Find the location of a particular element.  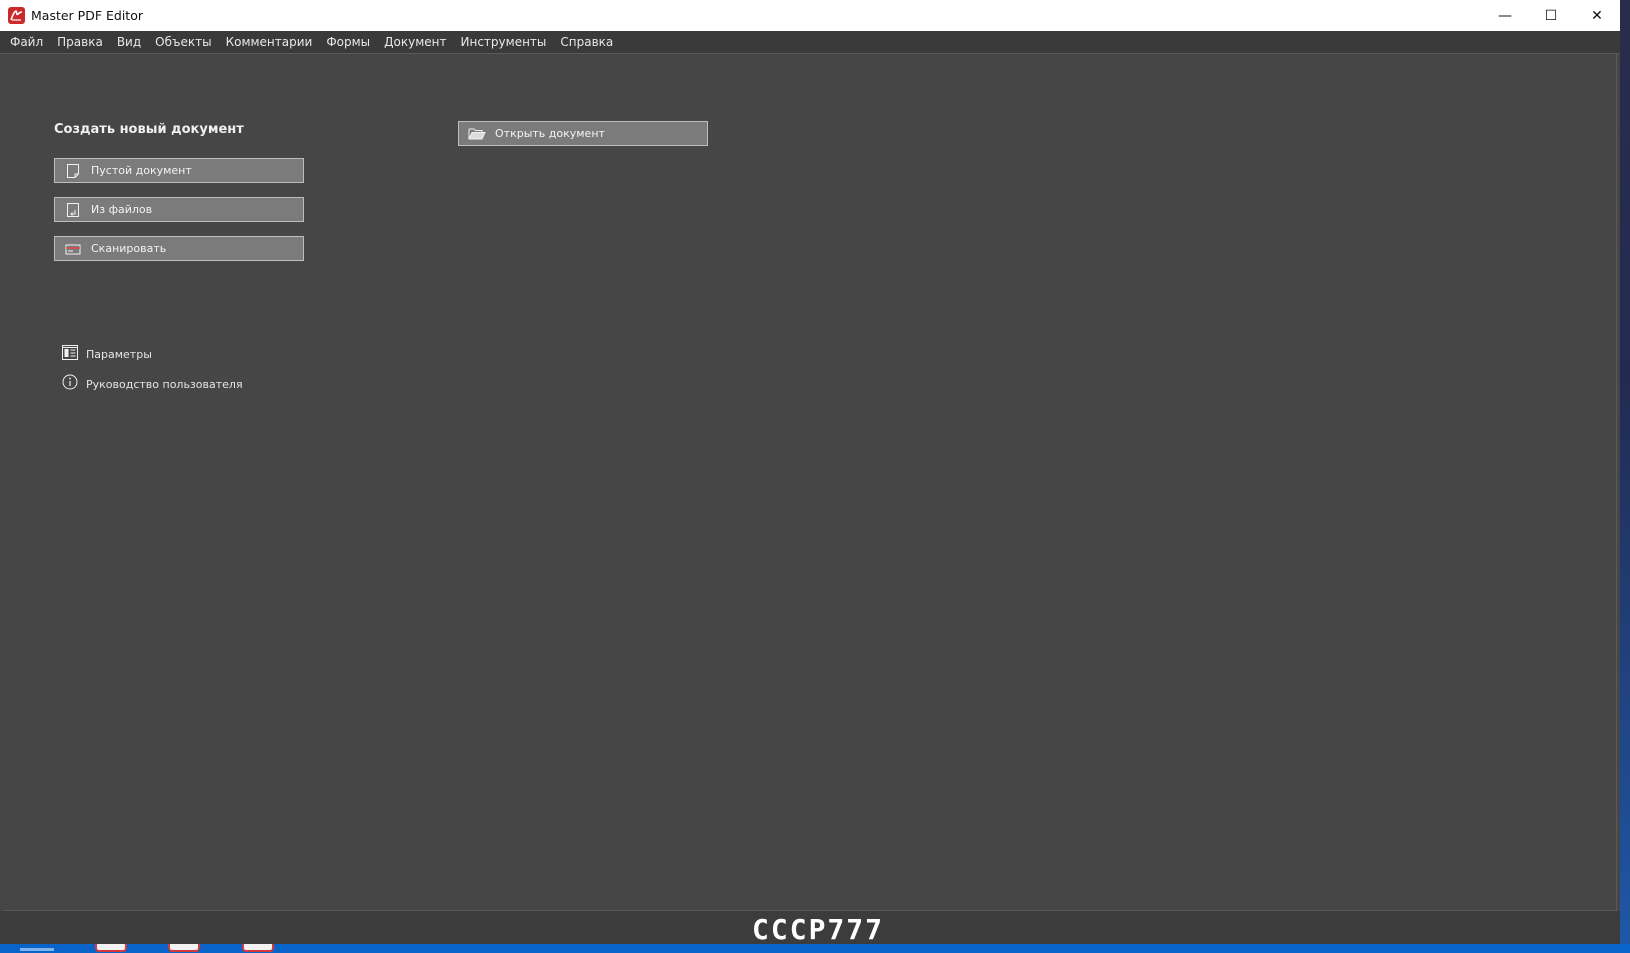

user-guide-link: Руководство пользователя is located at coordinates (152, 384).